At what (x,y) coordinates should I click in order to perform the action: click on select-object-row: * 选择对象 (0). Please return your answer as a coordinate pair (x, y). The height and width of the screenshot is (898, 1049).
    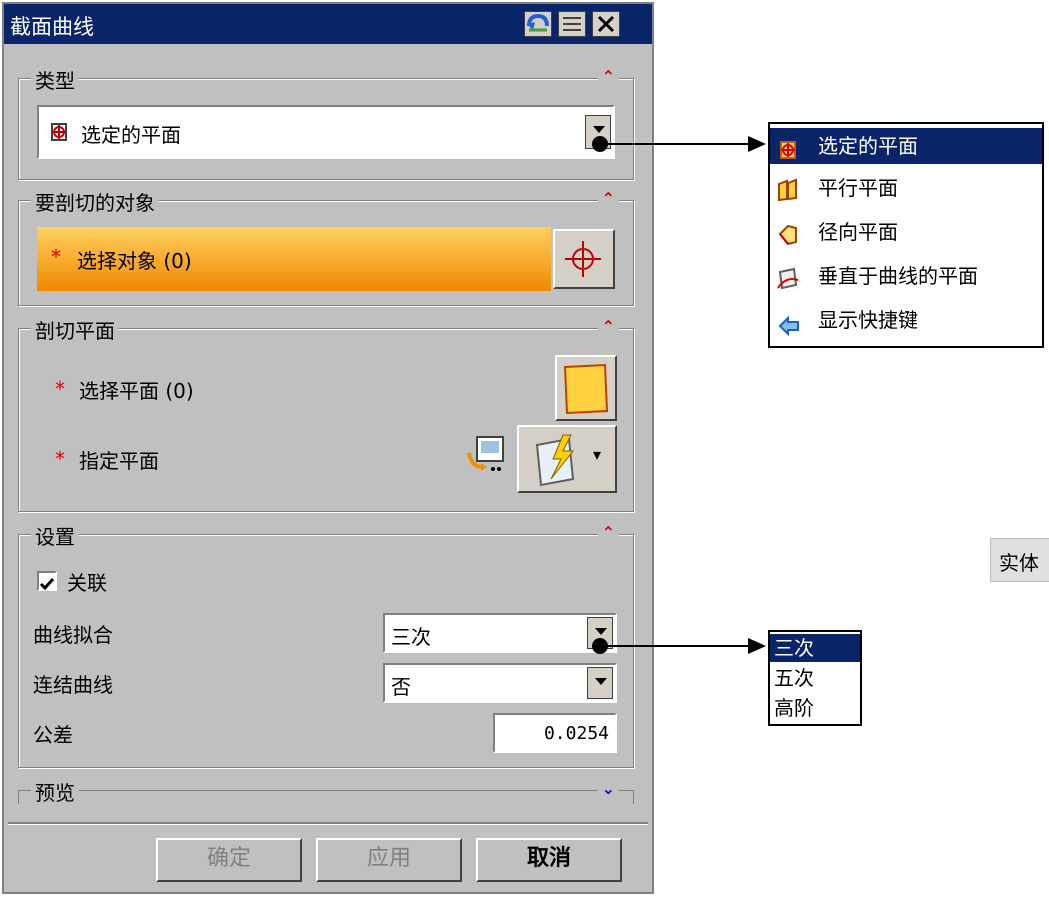
    Looking at the image, I should click on (294, 259).